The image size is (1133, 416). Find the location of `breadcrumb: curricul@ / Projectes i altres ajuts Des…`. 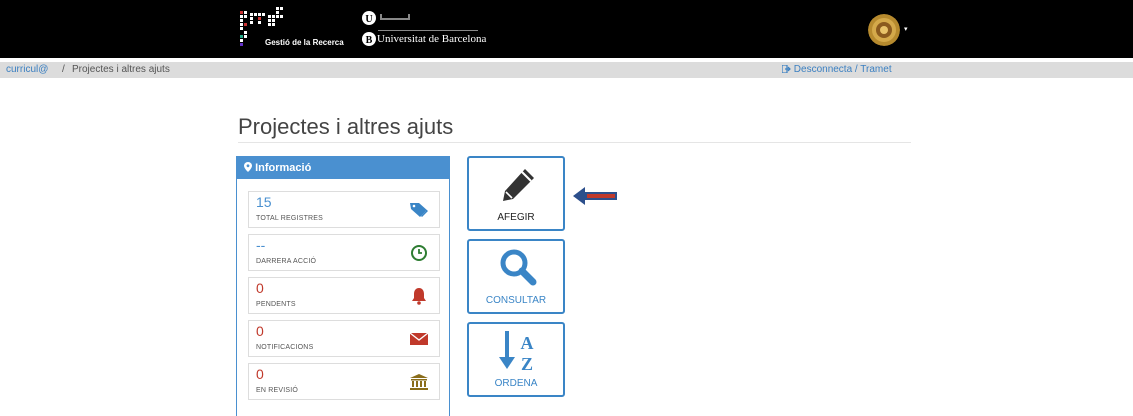

breadcrumb: curricul@ / Projectes i altres ajuts Des… is located at coordinates (566, 70).